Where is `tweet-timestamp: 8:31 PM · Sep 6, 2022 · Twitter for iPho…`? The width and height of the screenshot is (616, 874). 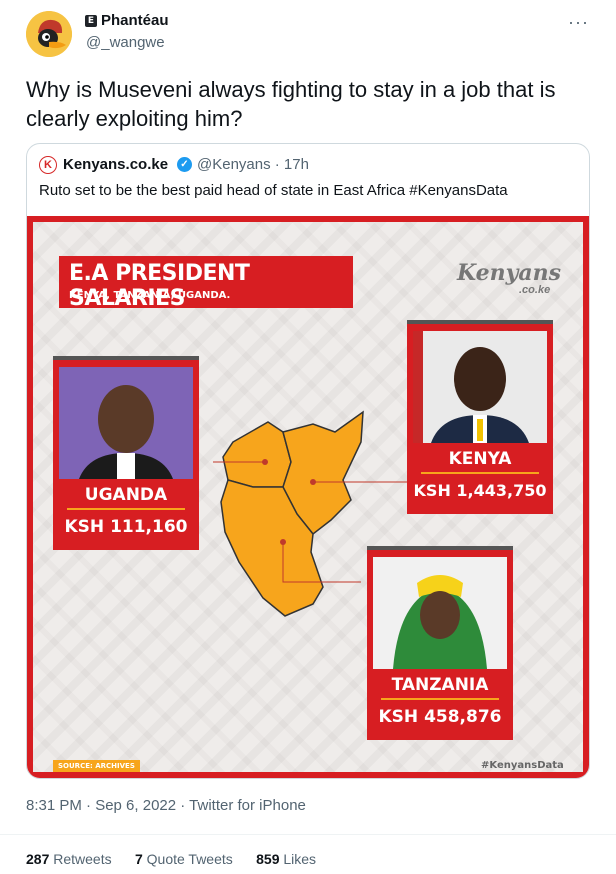 tweet-timestamp: 8:31 PM · Sep 6, 2022 · Twitter for iPho… is located at coordinates (166, 805).